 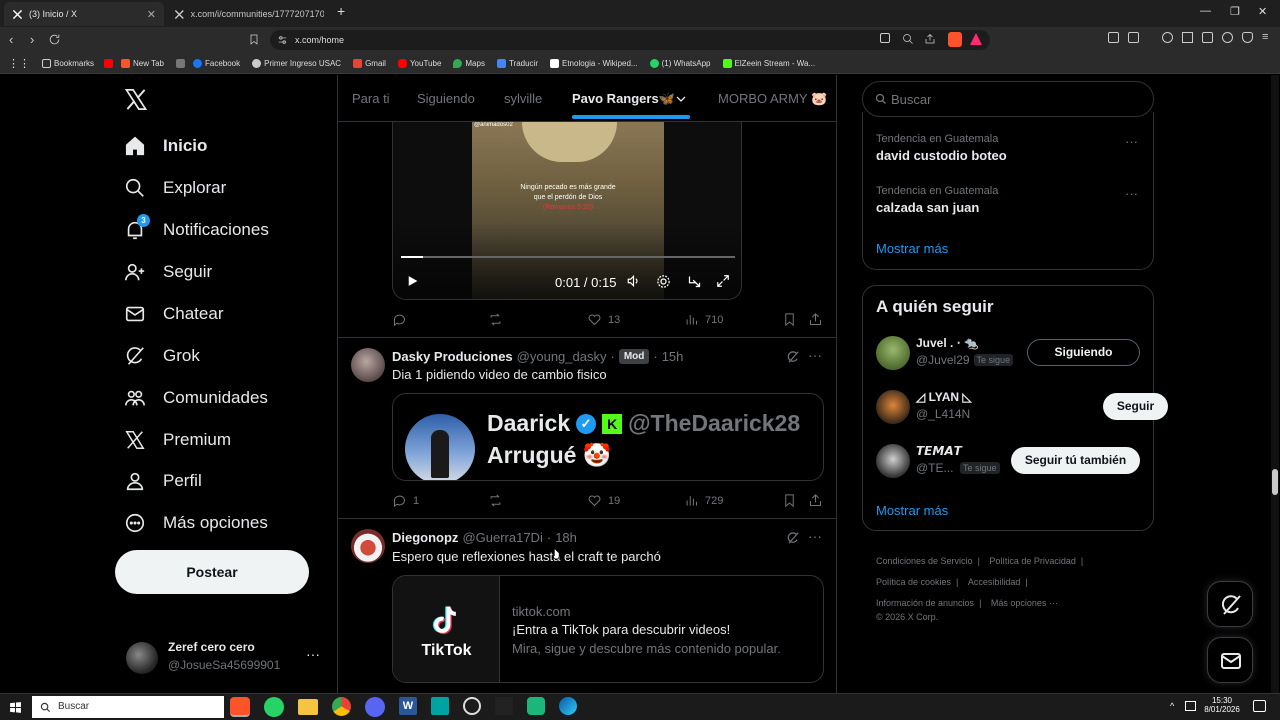 What do you see at coordinates (168, 272) in the screenshot?
I see `nav-seguir: Seguir` at bounding box center [168, 272].